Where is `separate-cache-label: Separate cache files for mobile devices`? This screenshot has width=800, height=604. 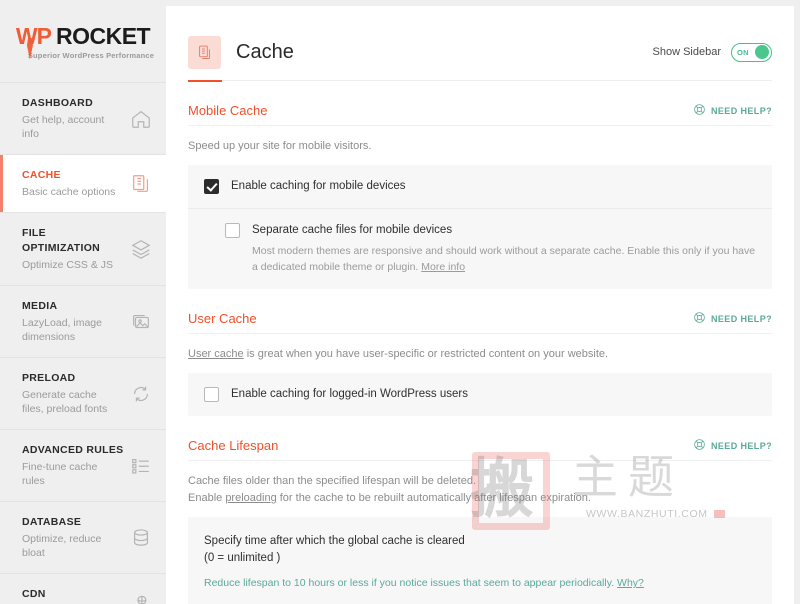 separate-cache-label: Separate cache files for mobile devices is located at coordinates (352, 230).